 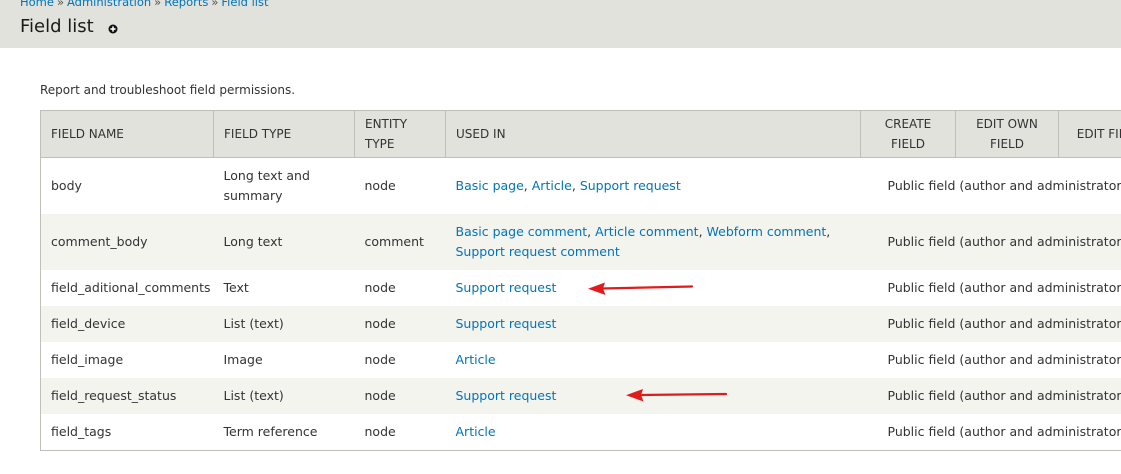 I want to click on field-name-cell: field_request_status, so click(x=127, y=396).